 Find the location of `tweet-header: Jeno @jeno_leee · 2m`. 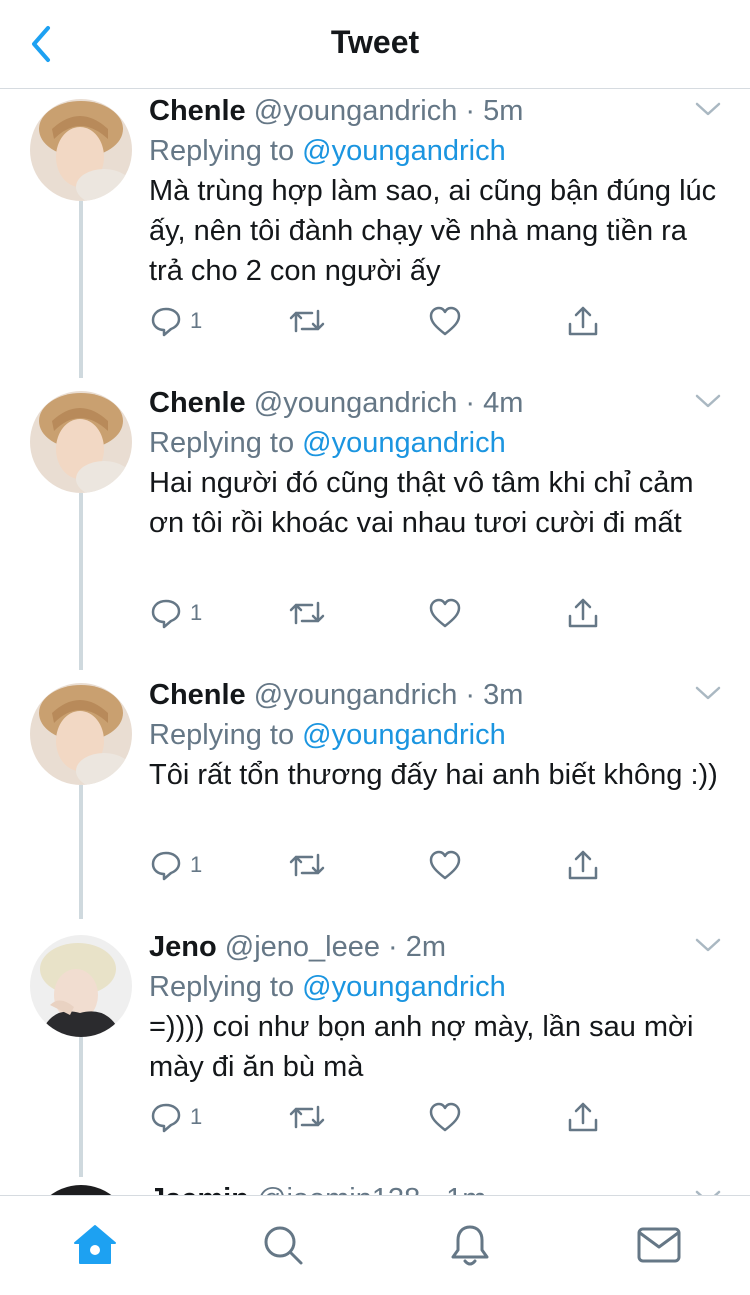

tweet-header: Jeno @jeno_leee · 2m is located at coordinates (297, 947).